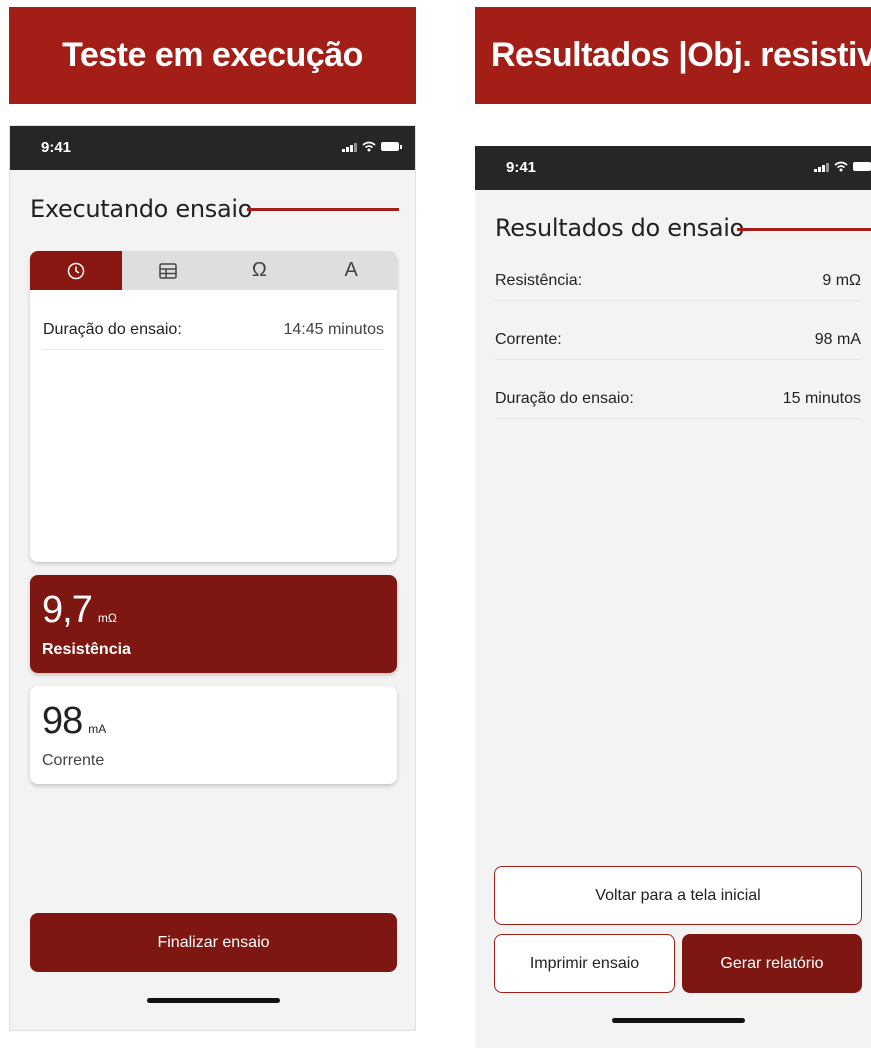 This screenshot has width=871, height=1048. I want to click on ohm-icon: Ω, so click(259, 270).